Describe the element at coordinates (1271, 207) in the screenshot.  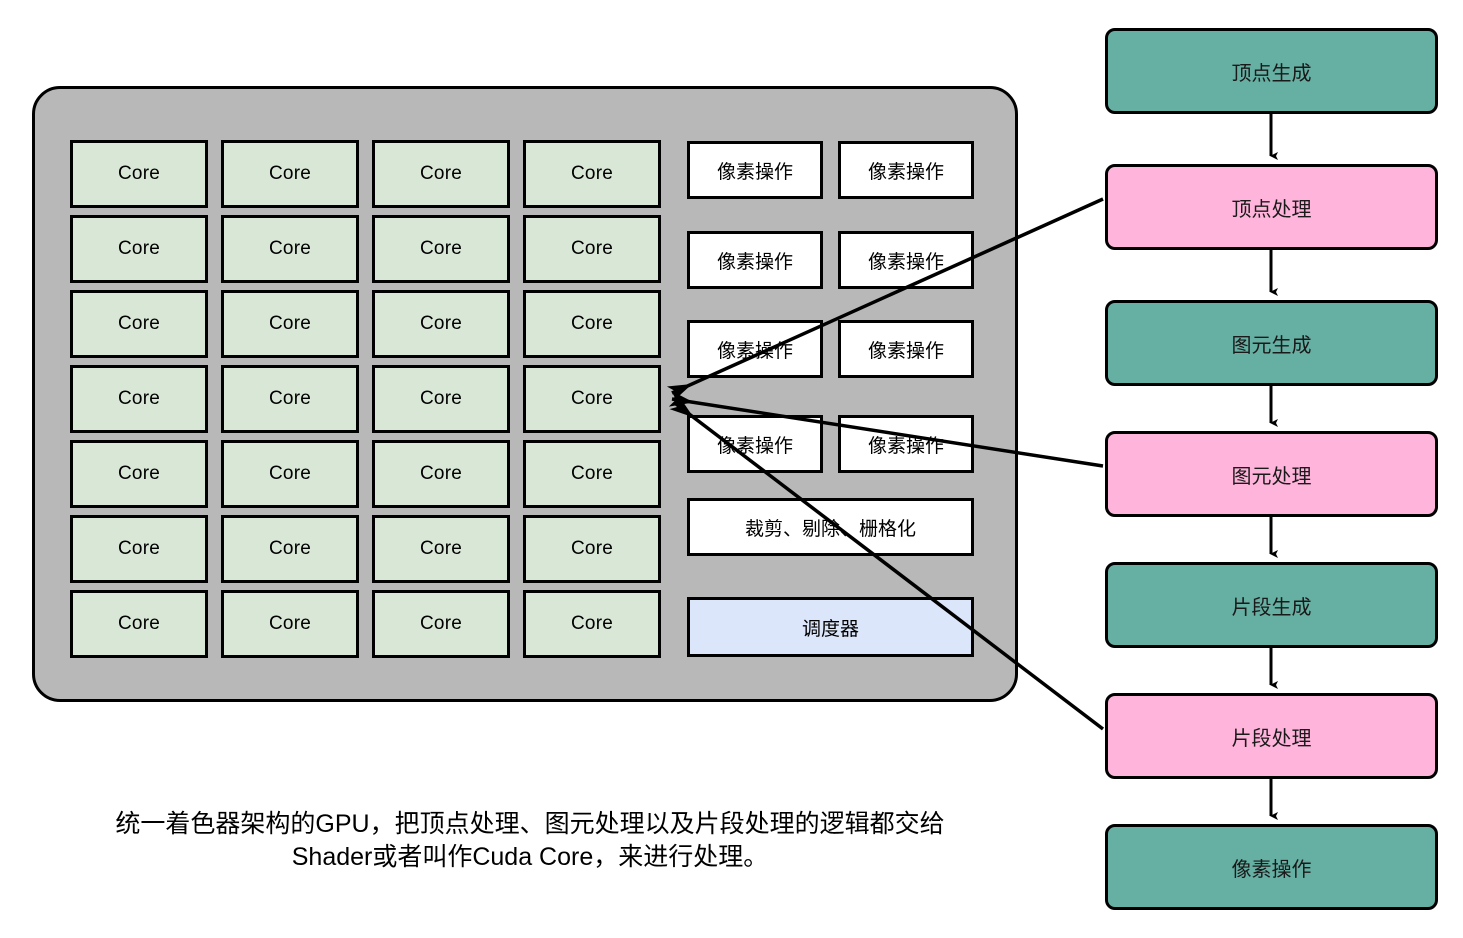
I see `pipeline-stage-vertex-processing: 顶点处理` at that location.